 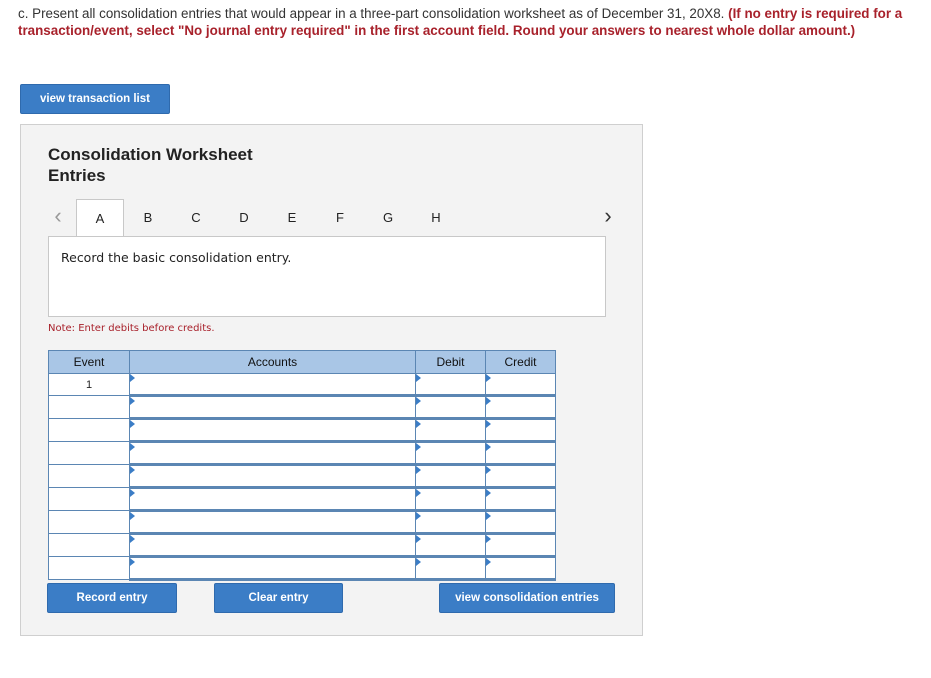 What do you see at coordinates (278, 598) in the screenshot?
I see `clear-entry-button: Clear entry` at bounding box center [278, 598].